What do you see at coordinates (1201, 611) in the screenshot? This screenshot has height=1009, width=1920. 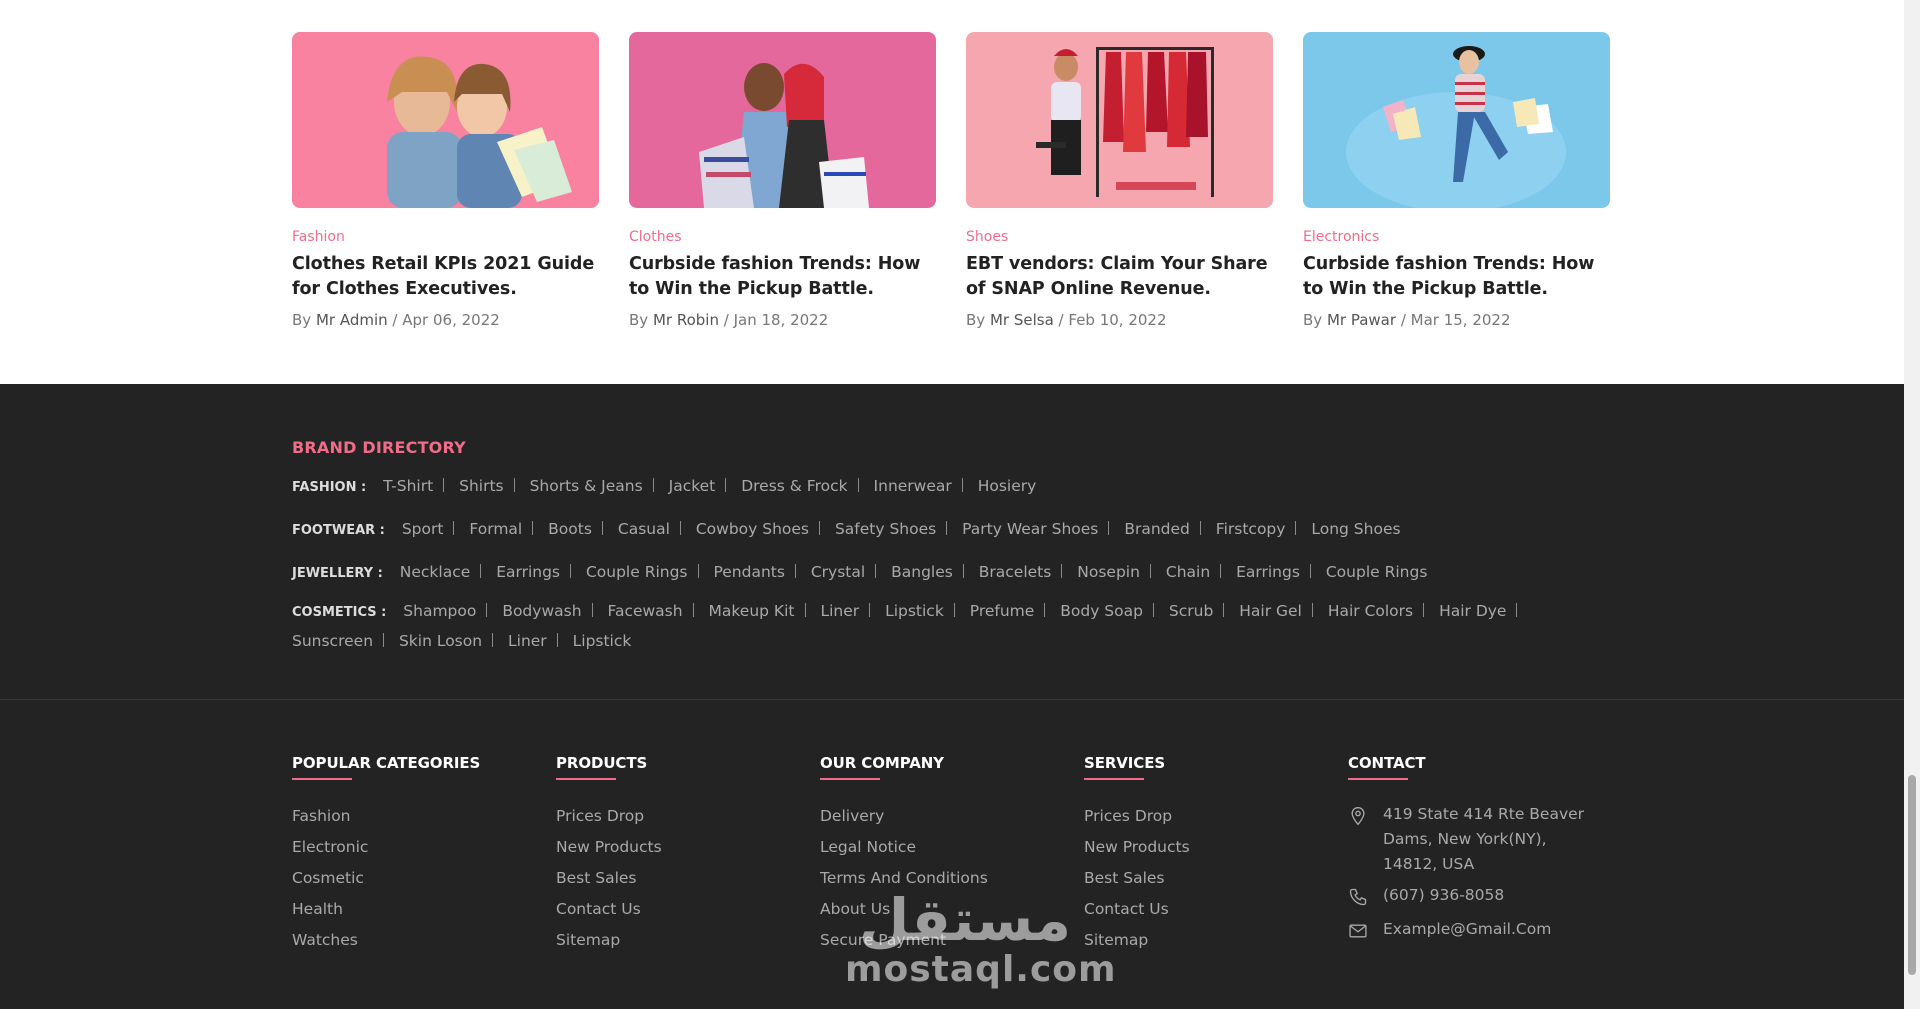 I see `brand-link: Scrub` at bounding box center [1201, 611].